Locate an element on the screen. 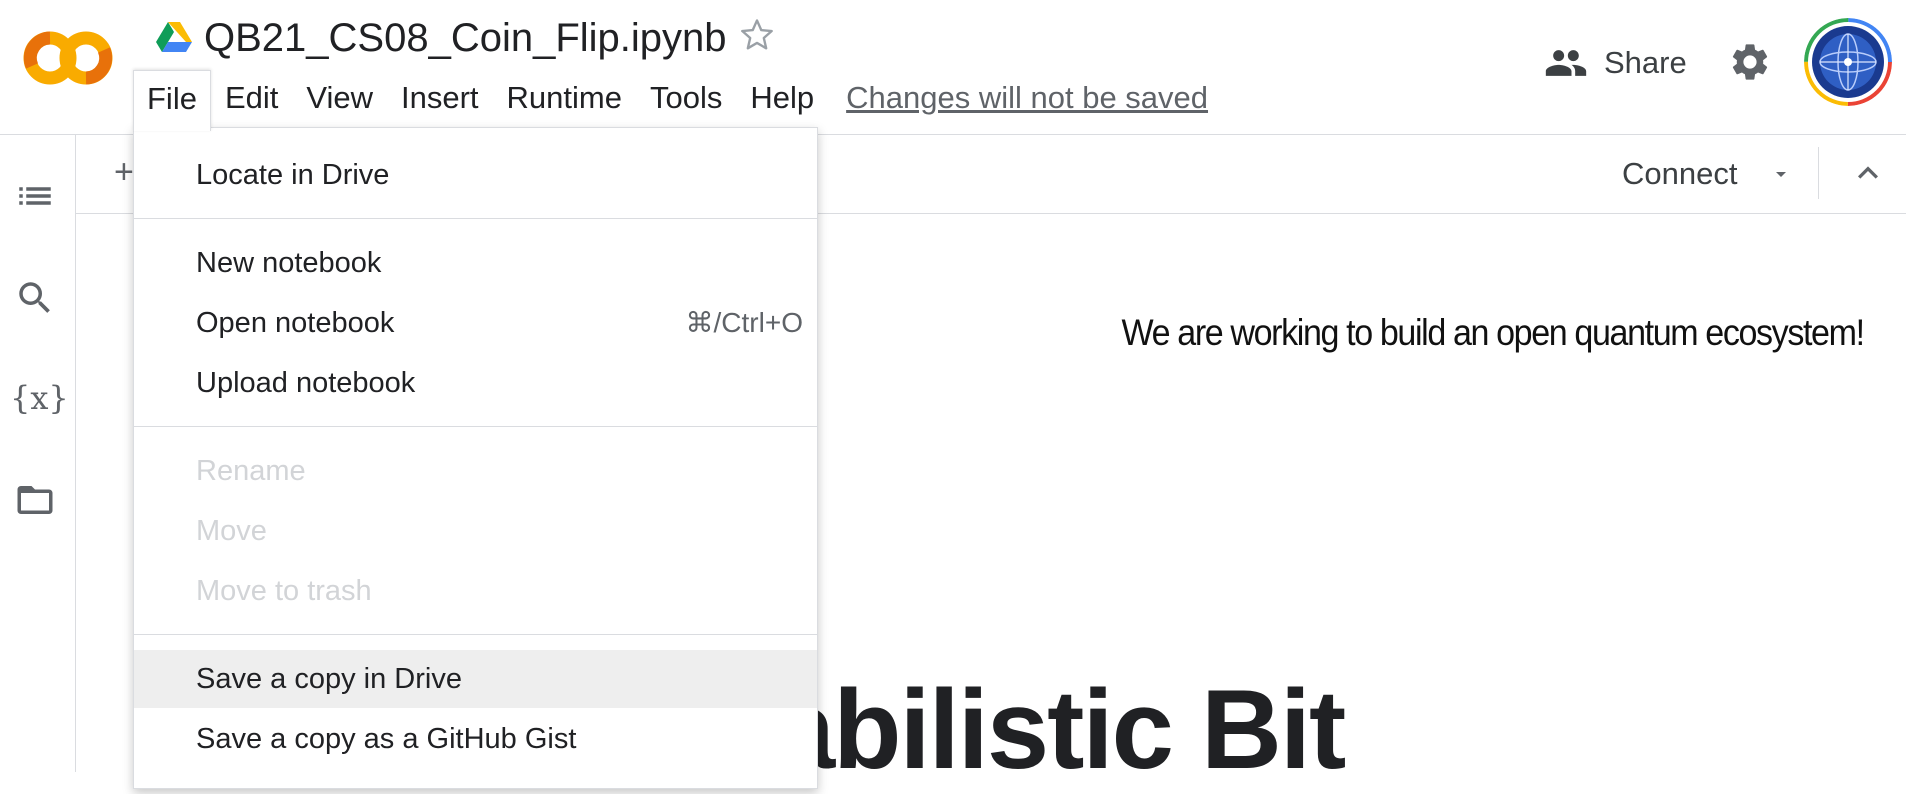  connect-label: Connect is located at coordinates (1680, 173).